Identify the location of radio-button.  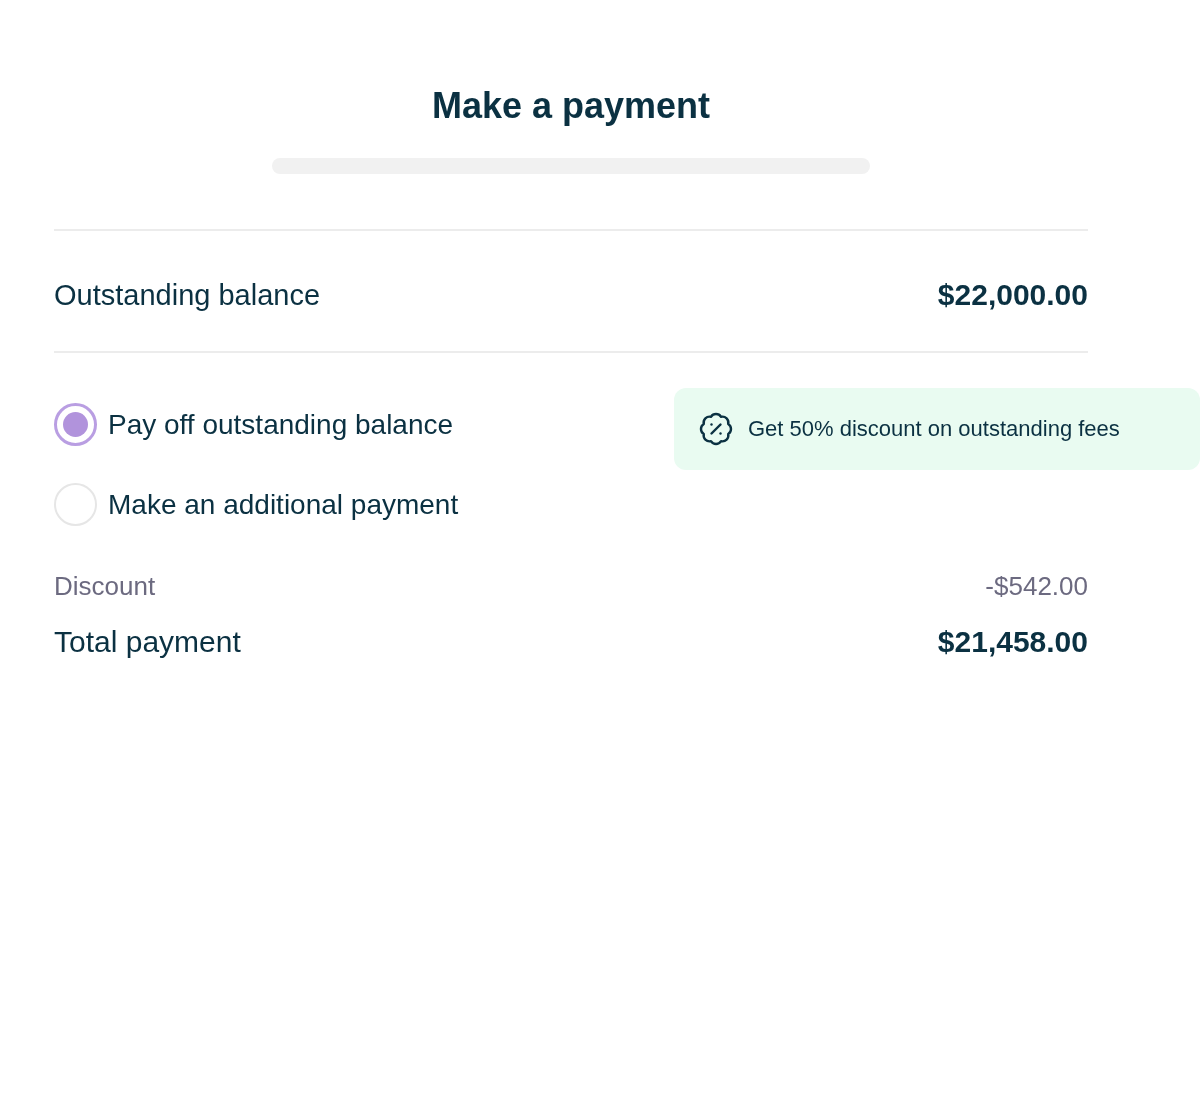
(75, 424).